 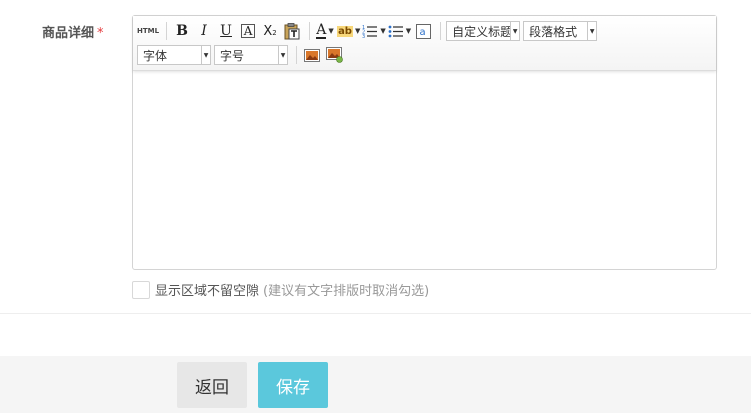 What do you see at coordinates (226, 31) in the screenshot?
I see `underline-button: U` at bounding box center [226, 31].